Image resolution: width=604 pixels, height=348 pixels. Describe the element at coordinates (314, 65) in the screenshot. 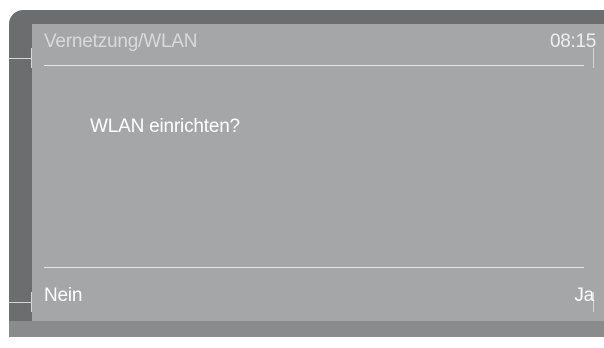

I see `header-divider` at that location.